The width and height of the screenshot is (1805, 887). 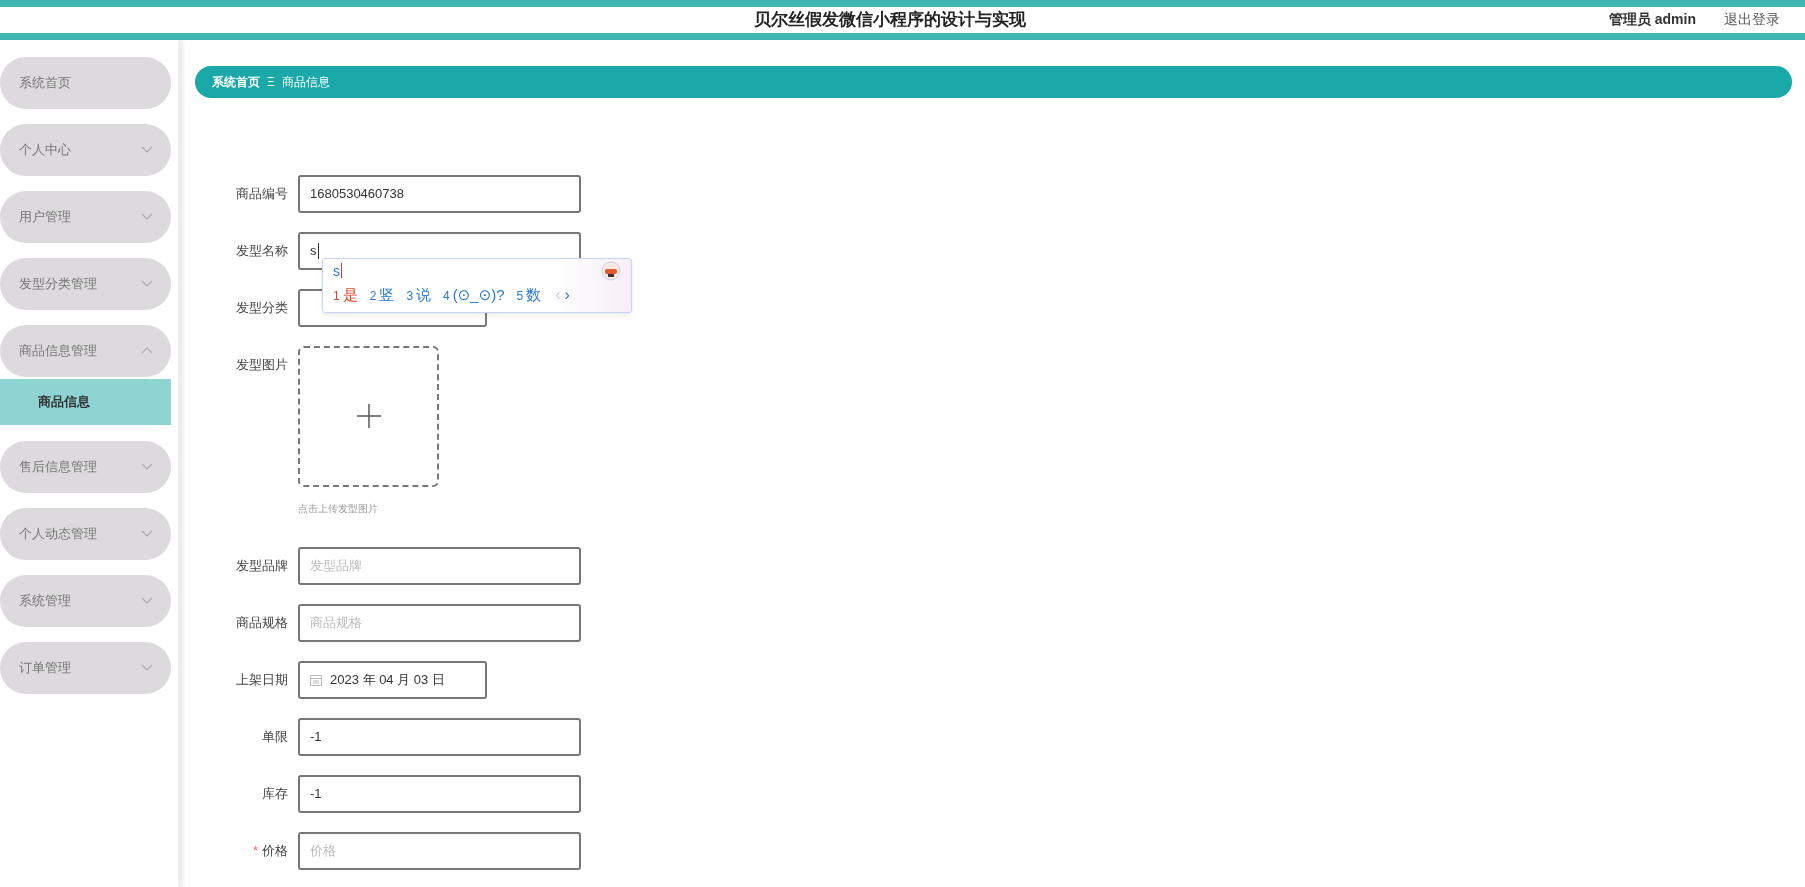 I want to click on sidebar-item: 个人动态管理, so click(x=85, y=533).